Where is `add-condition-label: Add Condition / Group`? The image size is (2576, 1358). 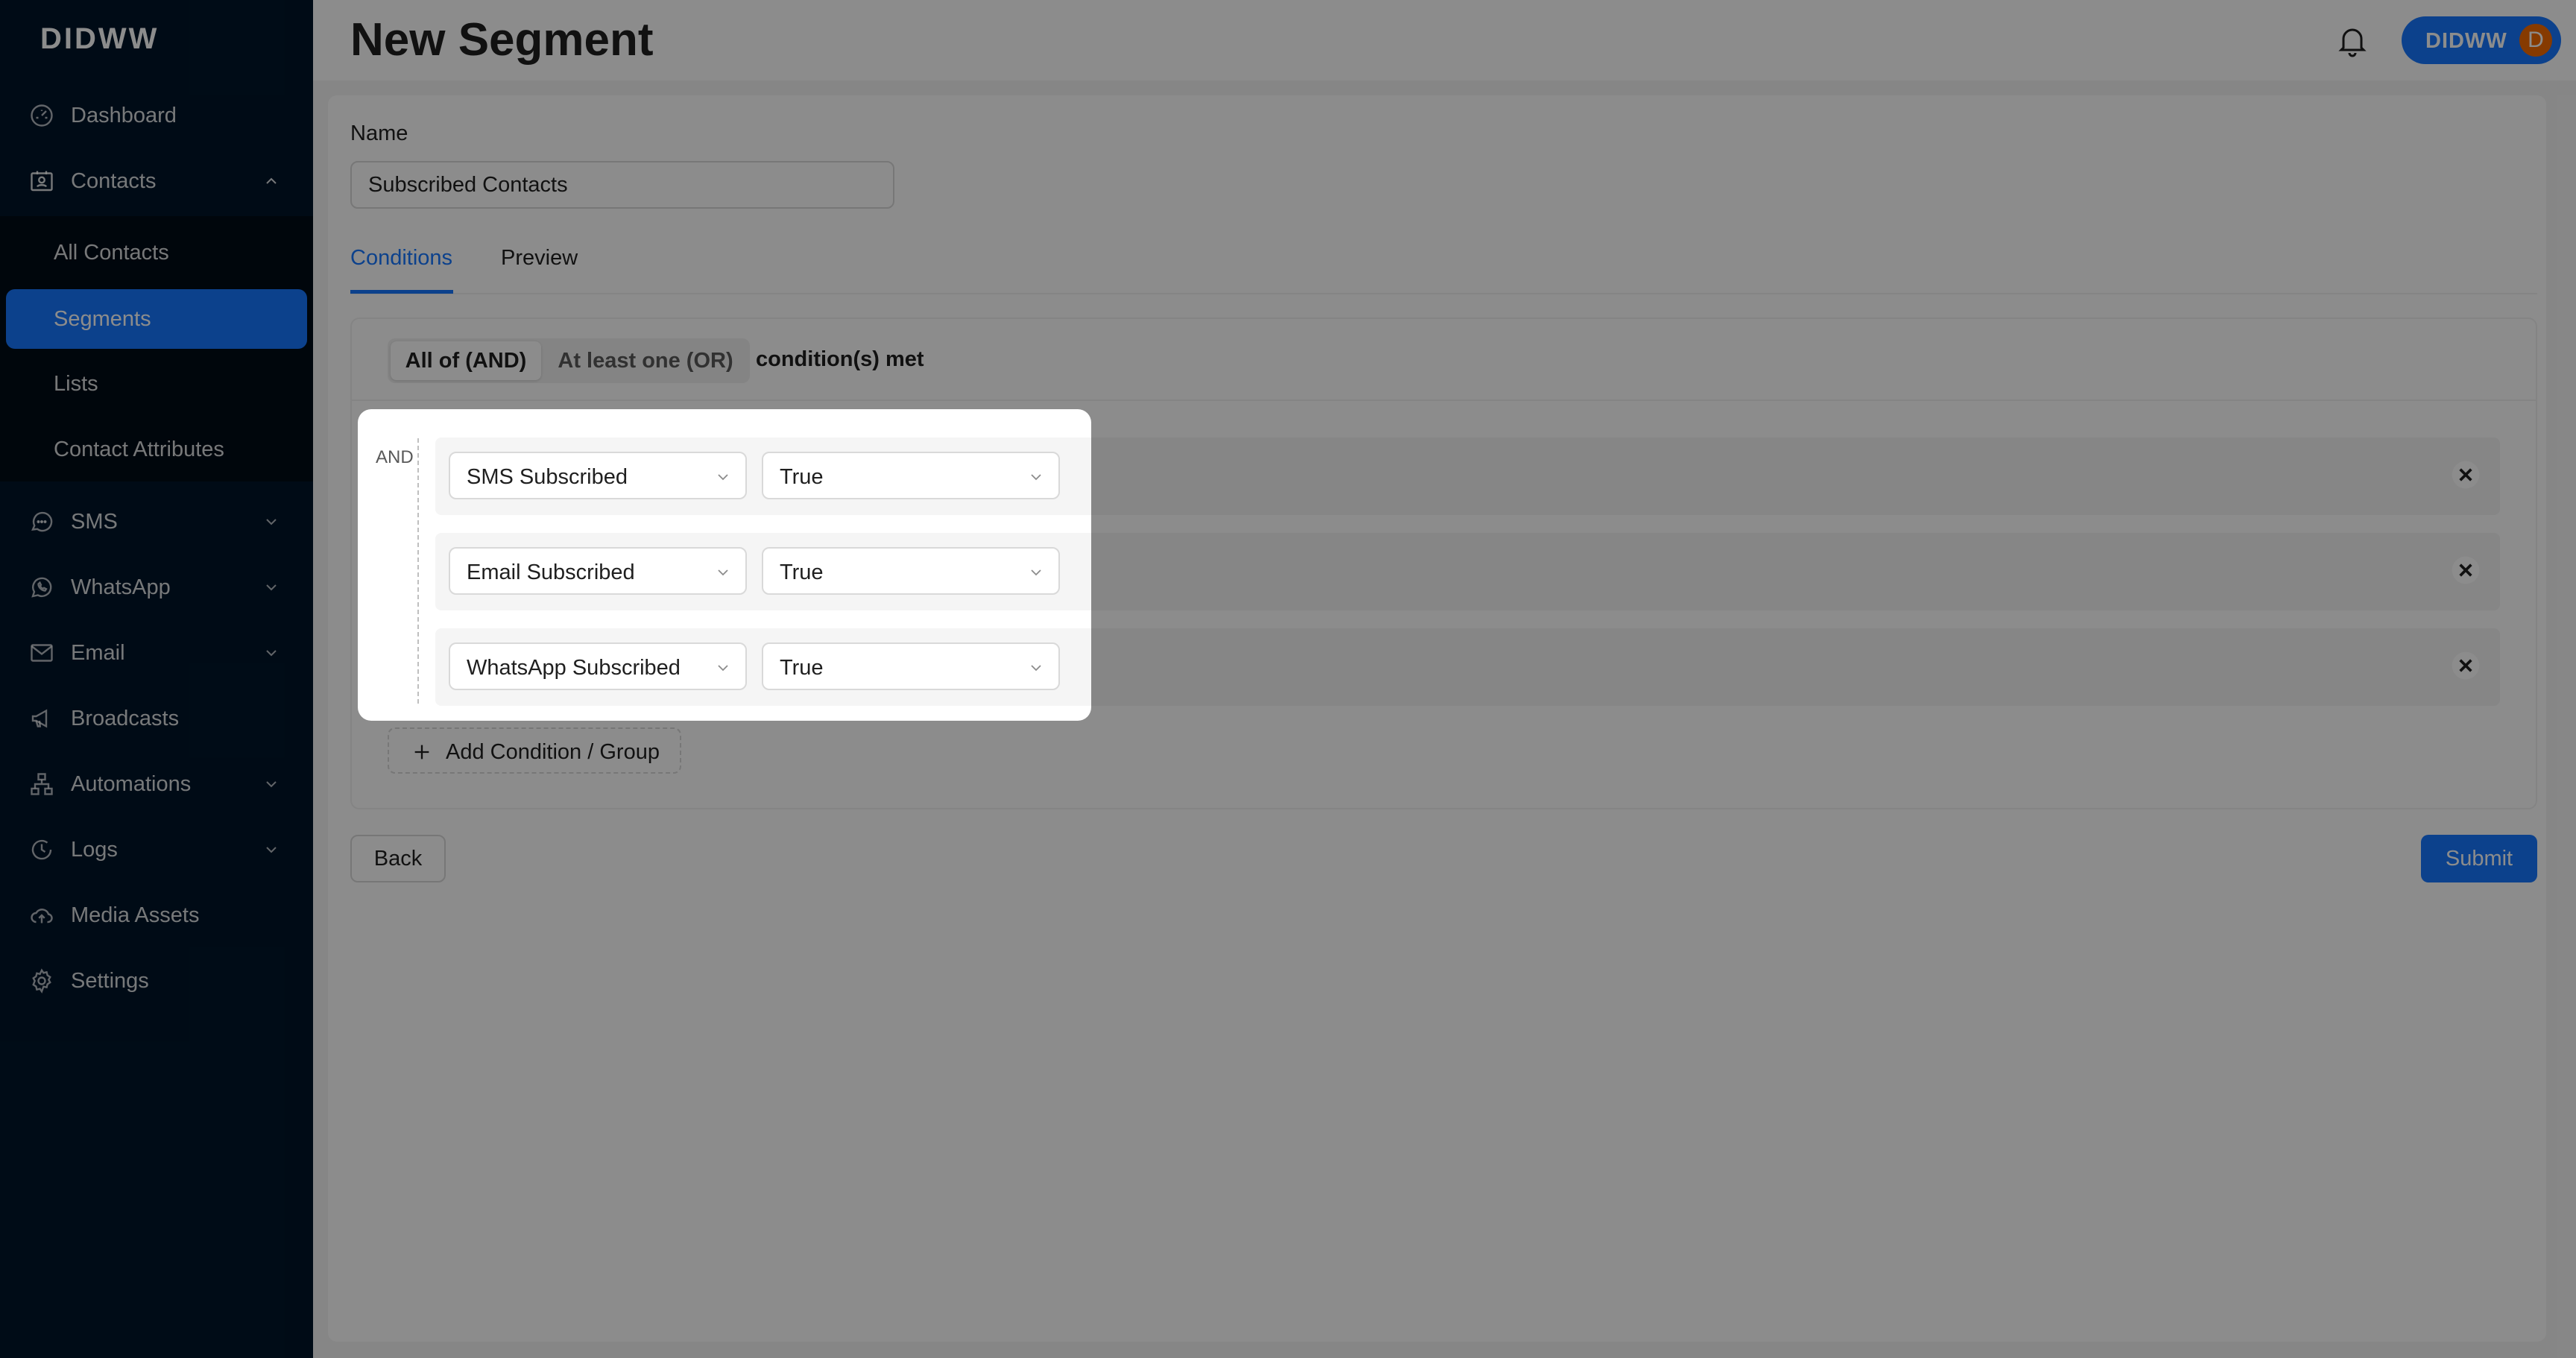 add-condition-label: Add Condition / Group is located at coordinates (553, 752).